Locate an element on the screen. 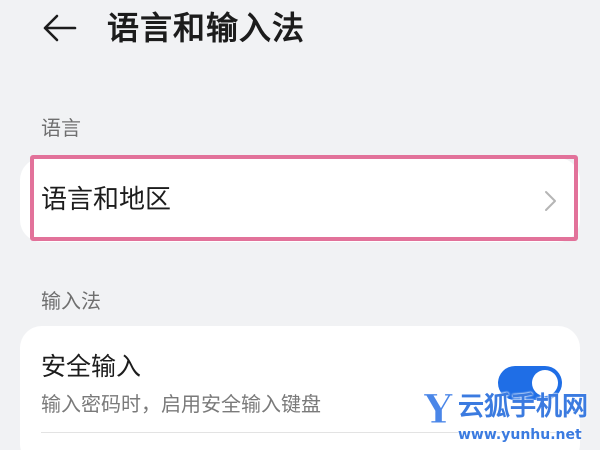 The height and width of the screenshot is (450, 600). section-label-input-method: 输入法 is located at coordinates (71, 301).